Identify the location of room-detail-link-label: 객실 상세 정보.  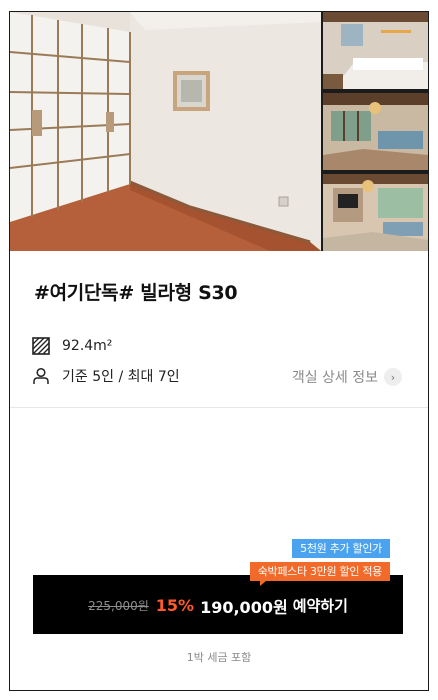
(334, 378).